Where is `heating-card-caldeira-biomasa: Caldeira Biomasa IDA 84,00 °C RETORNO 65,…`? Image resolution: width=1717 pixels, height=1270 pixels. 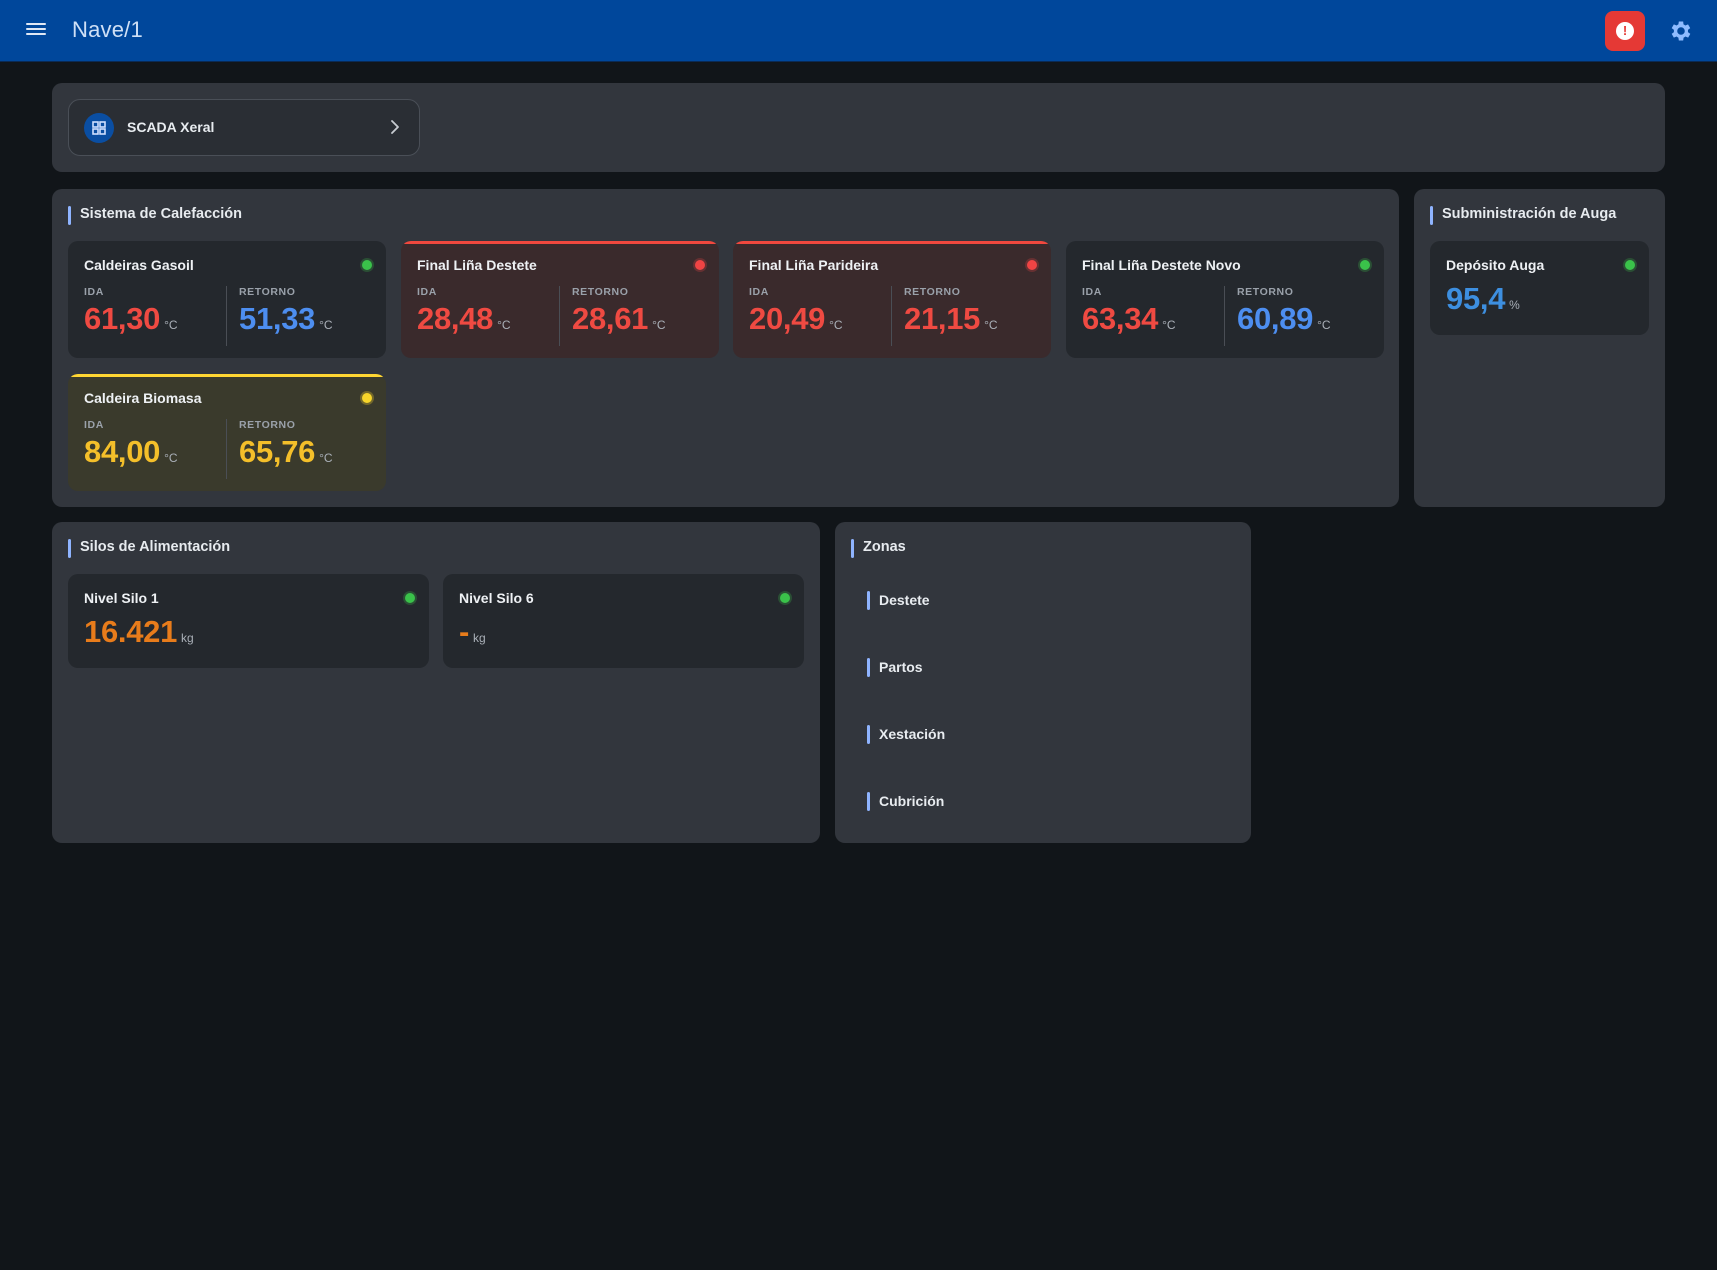 heating-card-caldeira-biomasa: Caldeira Biomasa IDA 84,00 °C RETORNO 65,… is located at coordinates (227, 432).